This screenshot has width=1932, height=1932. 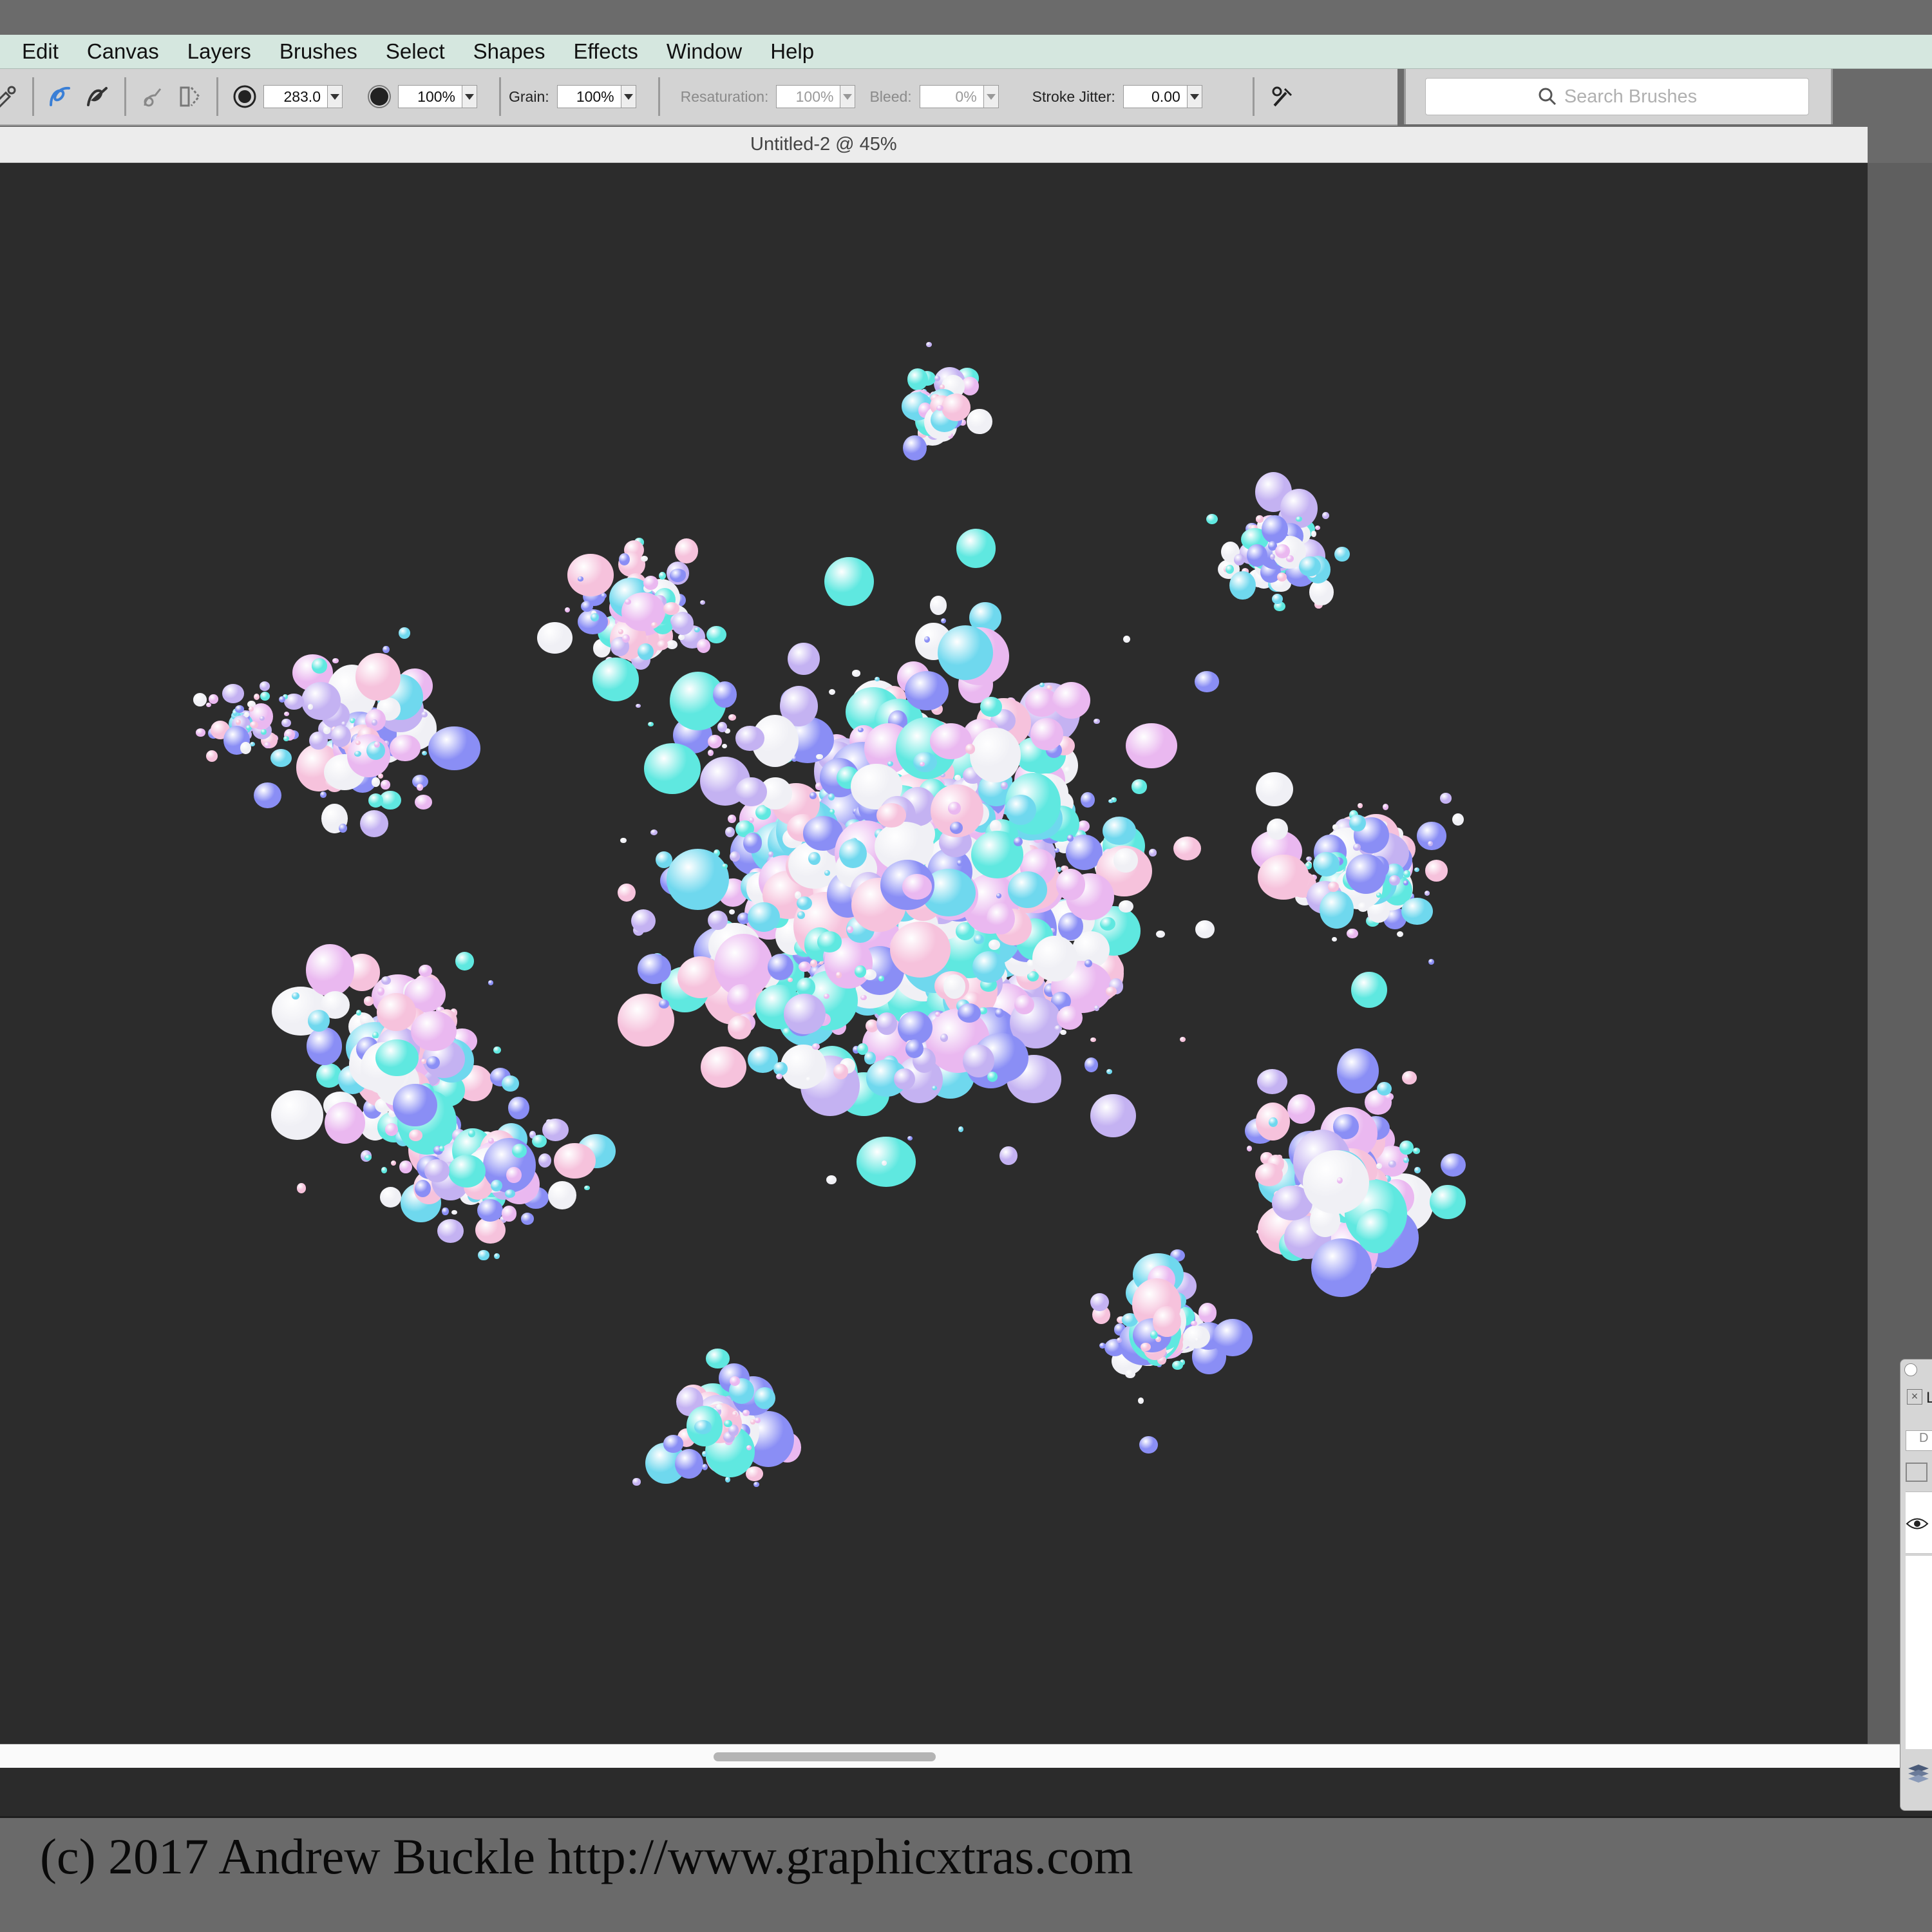 What do you see at coordinates (98, 96) in the screenshot?
I see `straight-line-stroke-icon` at bounding box center [98, 96].